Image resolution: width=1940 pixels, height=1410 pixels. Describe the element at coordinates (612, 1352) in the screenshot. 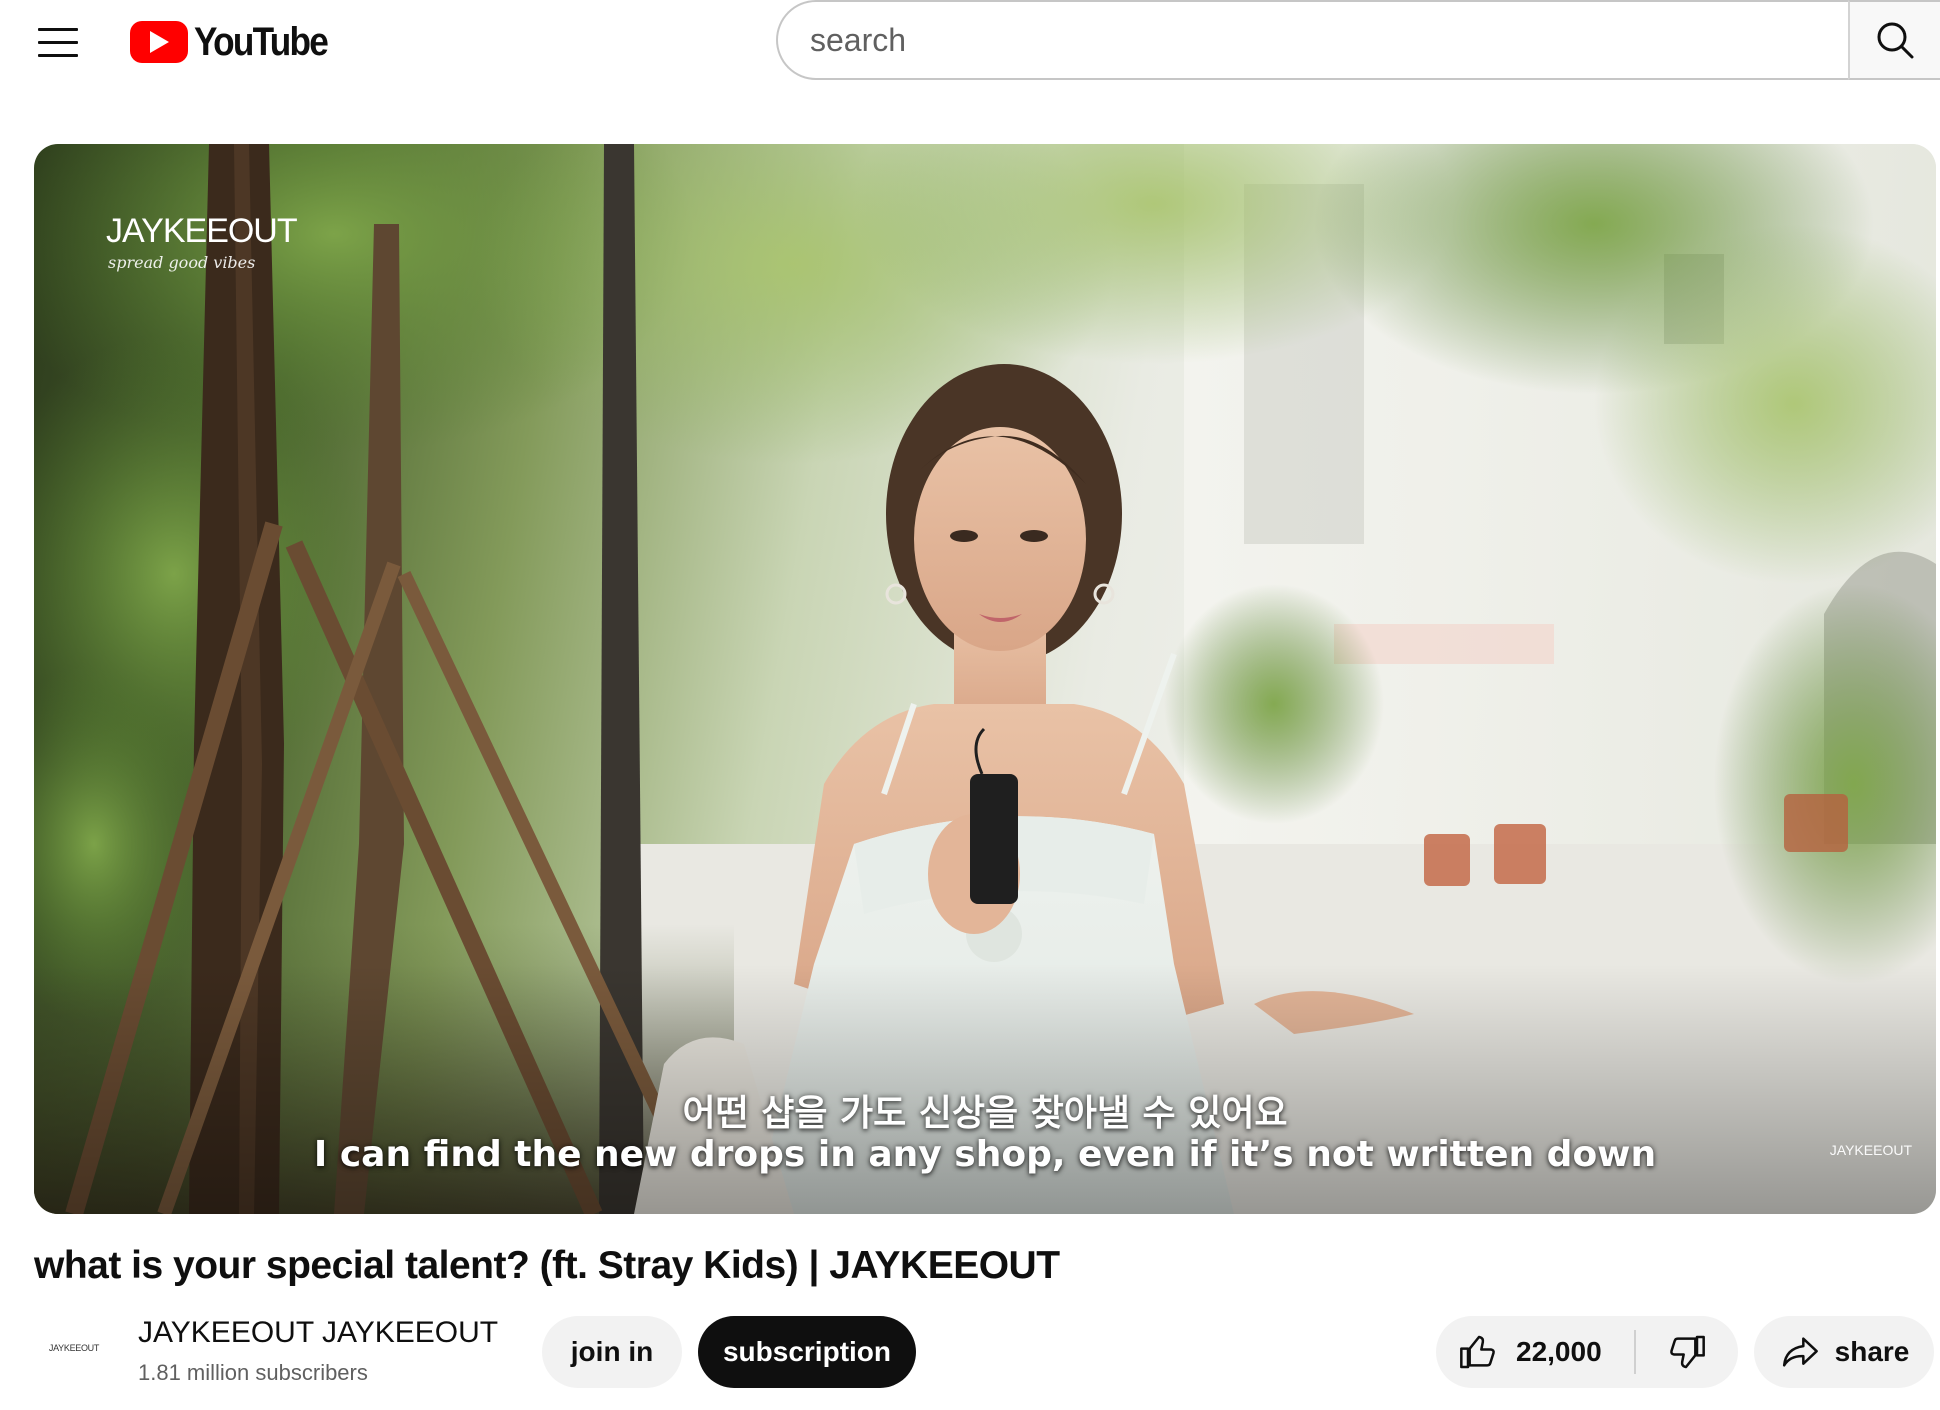

I see `join-button: join in` at that location.